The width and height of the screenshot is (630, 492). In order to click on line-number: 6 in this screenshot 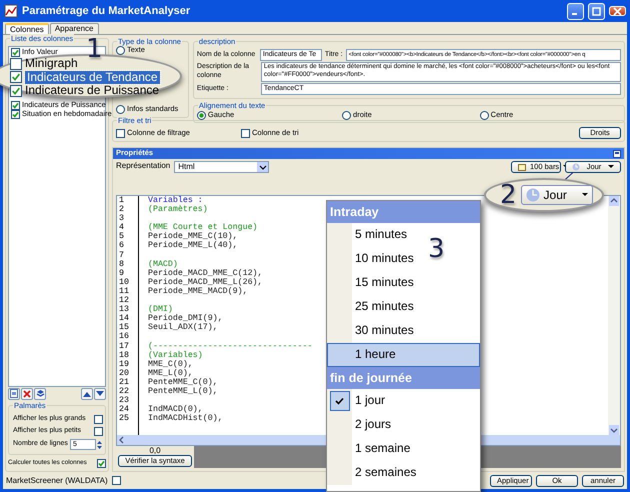, I will do `click(122, 246)`.